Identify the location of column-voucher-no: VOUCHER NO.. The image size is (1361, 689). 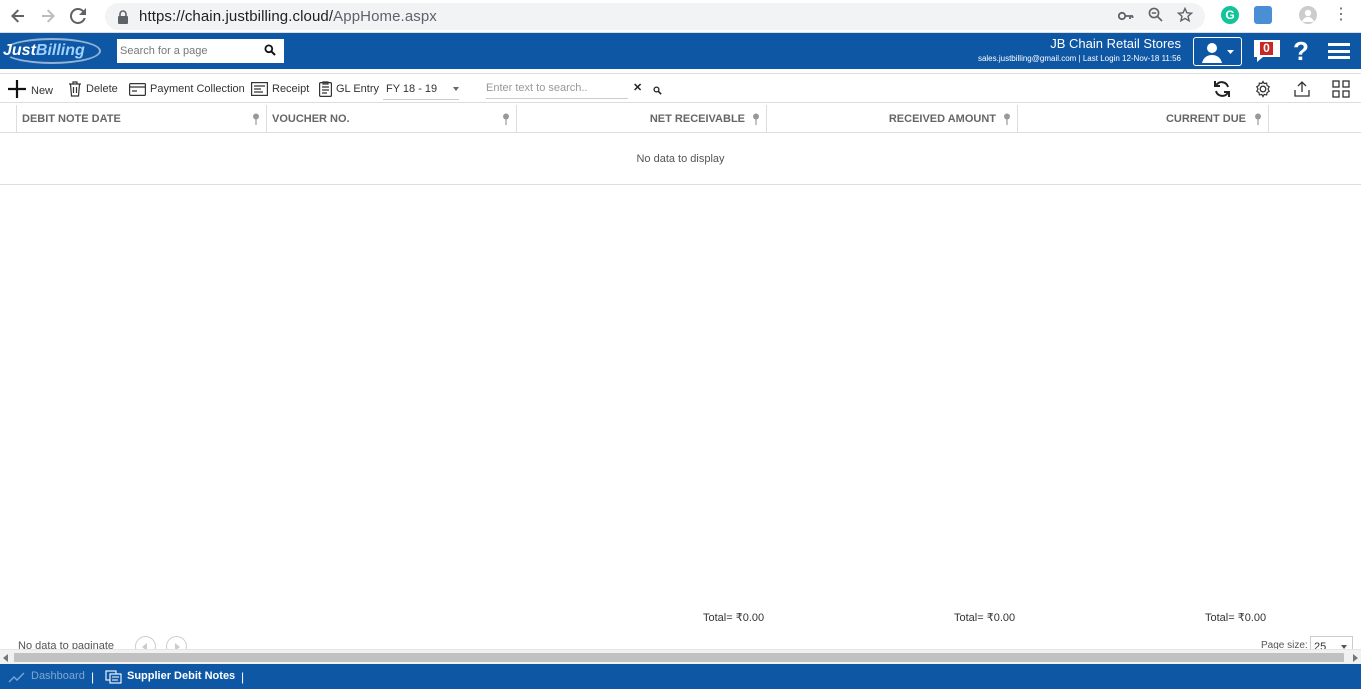
(391, 119).